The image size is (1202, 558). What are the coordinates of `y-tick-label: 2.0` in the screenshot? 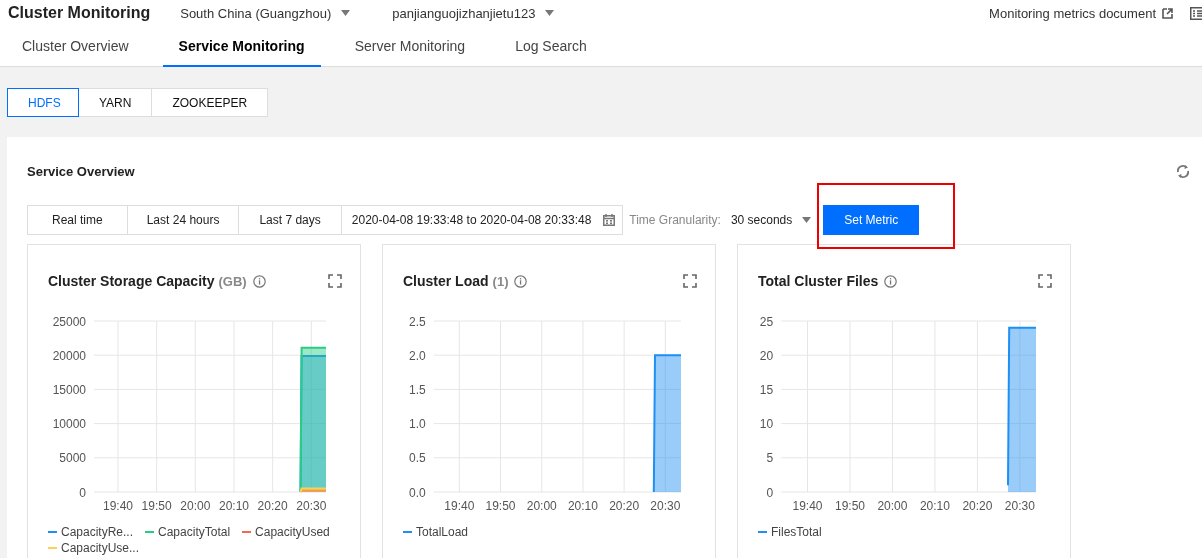 It's located at (417, 355).